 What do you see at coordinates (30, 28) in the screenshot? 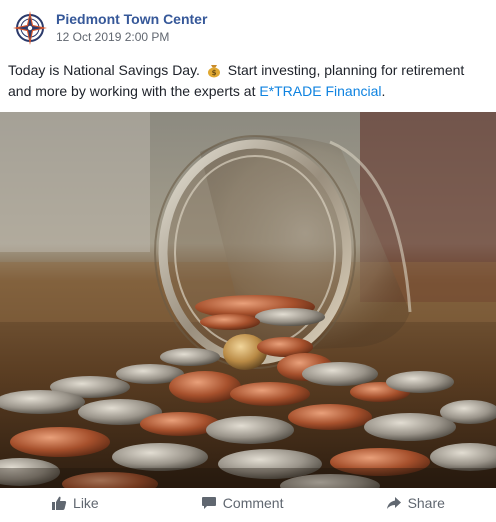
I see `compass-logo-icon` at bounding box center [30, 28].